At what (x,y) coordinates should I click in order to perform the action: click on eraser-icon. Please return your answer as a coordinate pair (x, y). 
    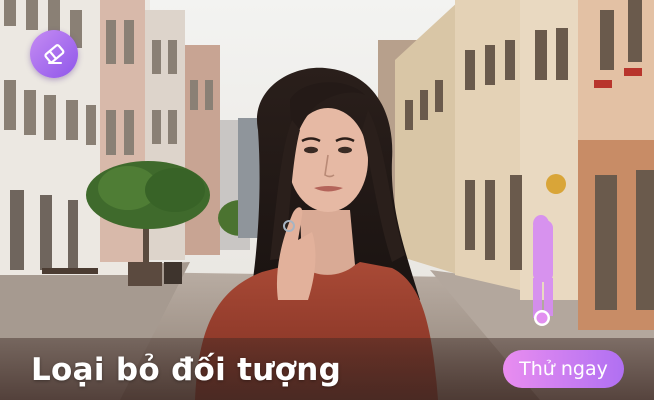
    Looking at the image, I should click on (54, 54).